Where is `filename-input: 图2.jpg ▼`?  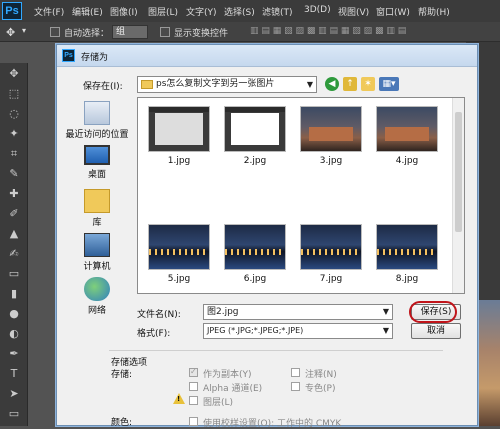 filename-input: 图2.jpg ▼ is located at coordinates (298, 312).